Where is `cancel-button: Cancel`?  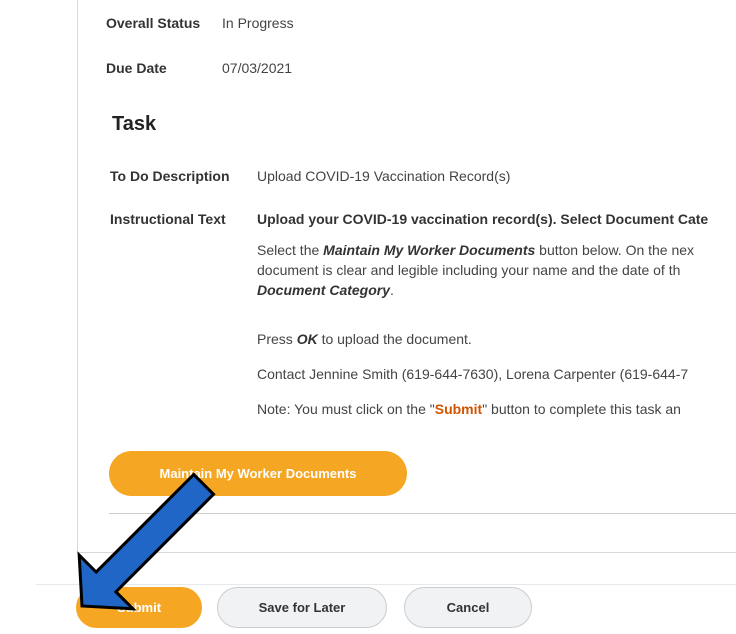
cancel-button: Cancel is located at coordinates (468, 607).